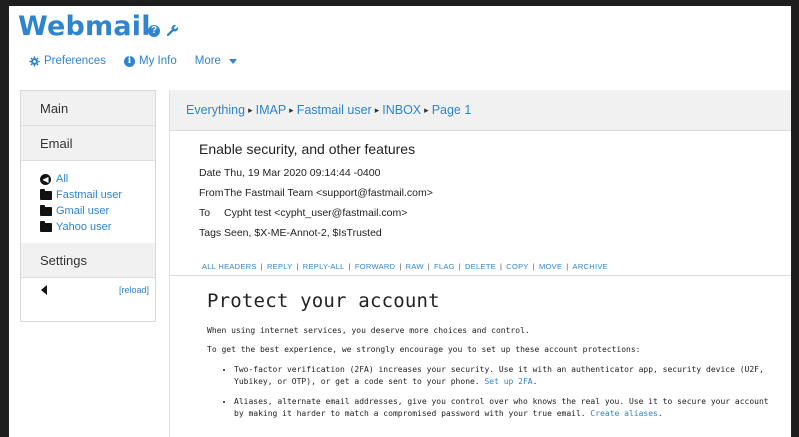 This screenshot has height=437, width=799. I want to click on folder-fastmail-user: Fastmail user, so click(97, 195).